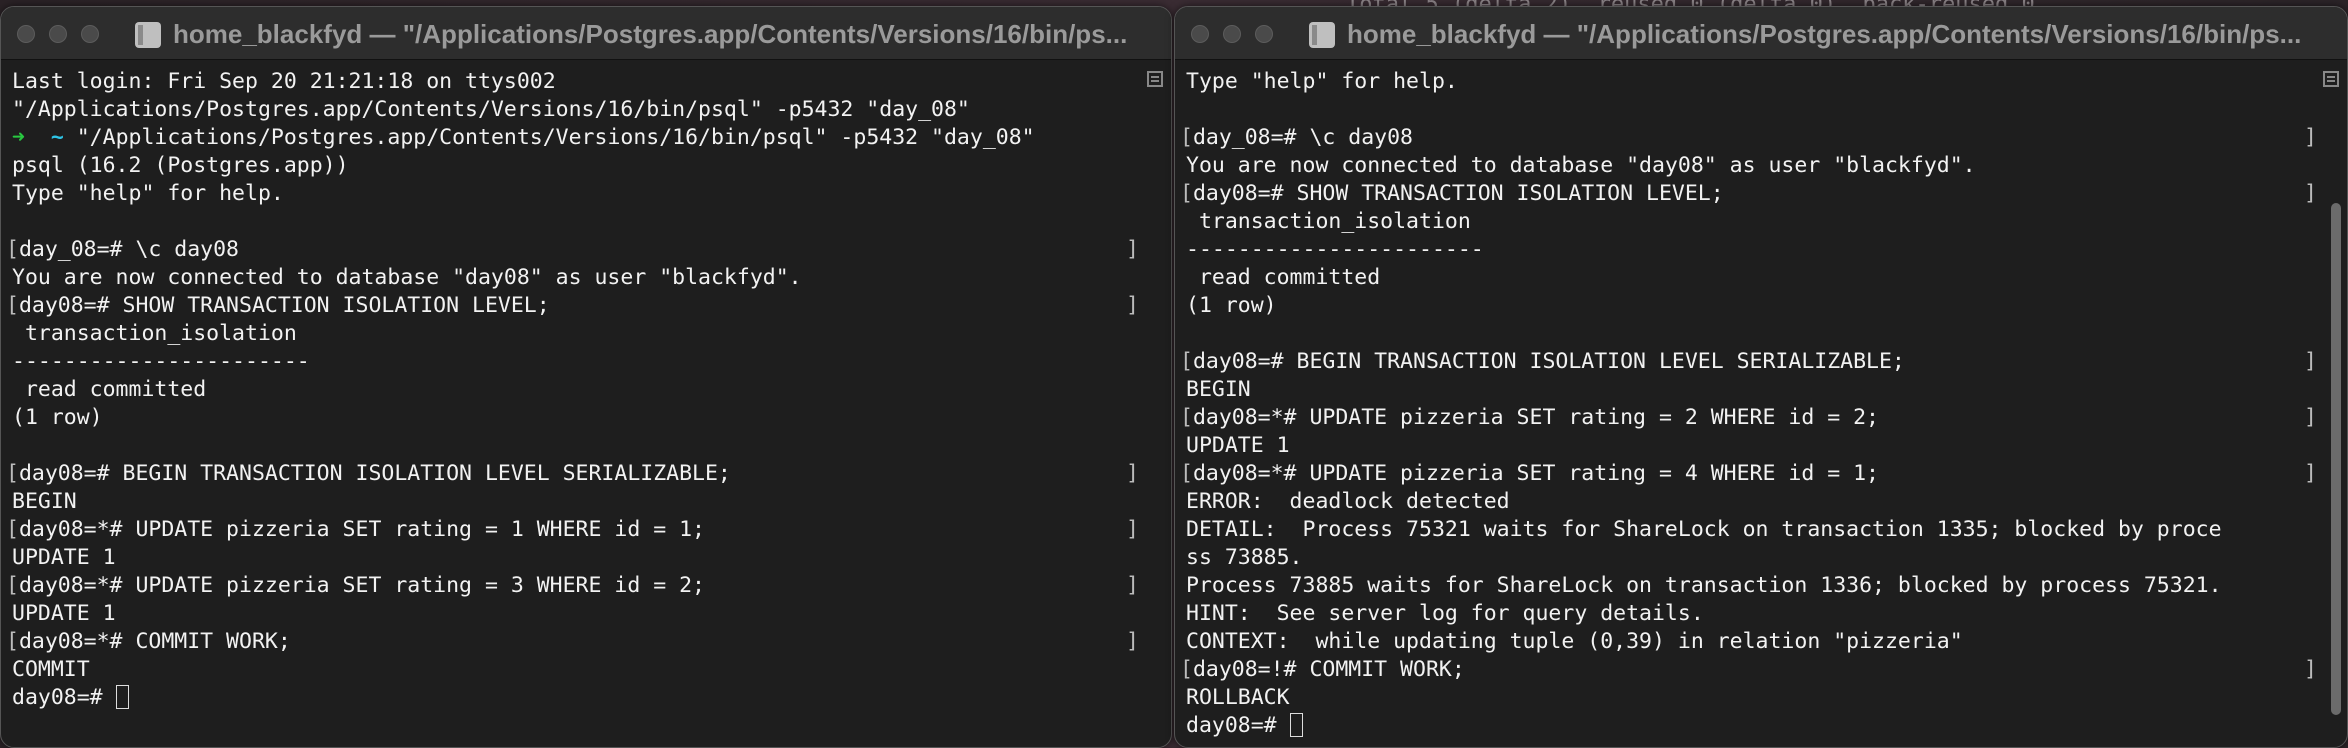 This screenshot has height=748, width=2348. What do you see at coordinates (1766, 698) in the screenshot?
I see `output-line: ROLLBACK` at bounding box center [1766, 698].